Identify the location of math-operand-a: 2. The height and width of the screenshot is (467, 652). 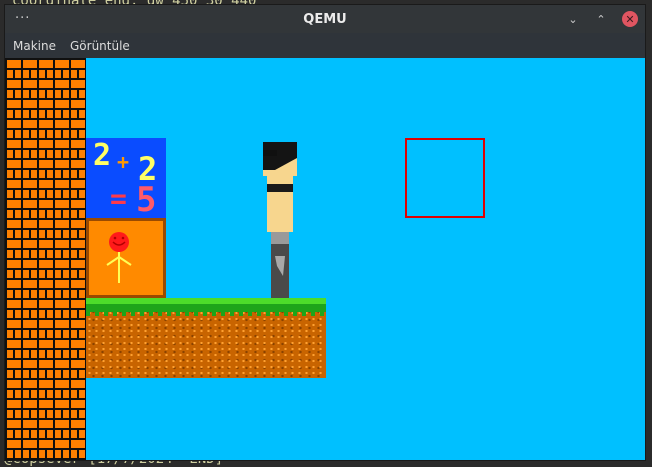
(102, 155).